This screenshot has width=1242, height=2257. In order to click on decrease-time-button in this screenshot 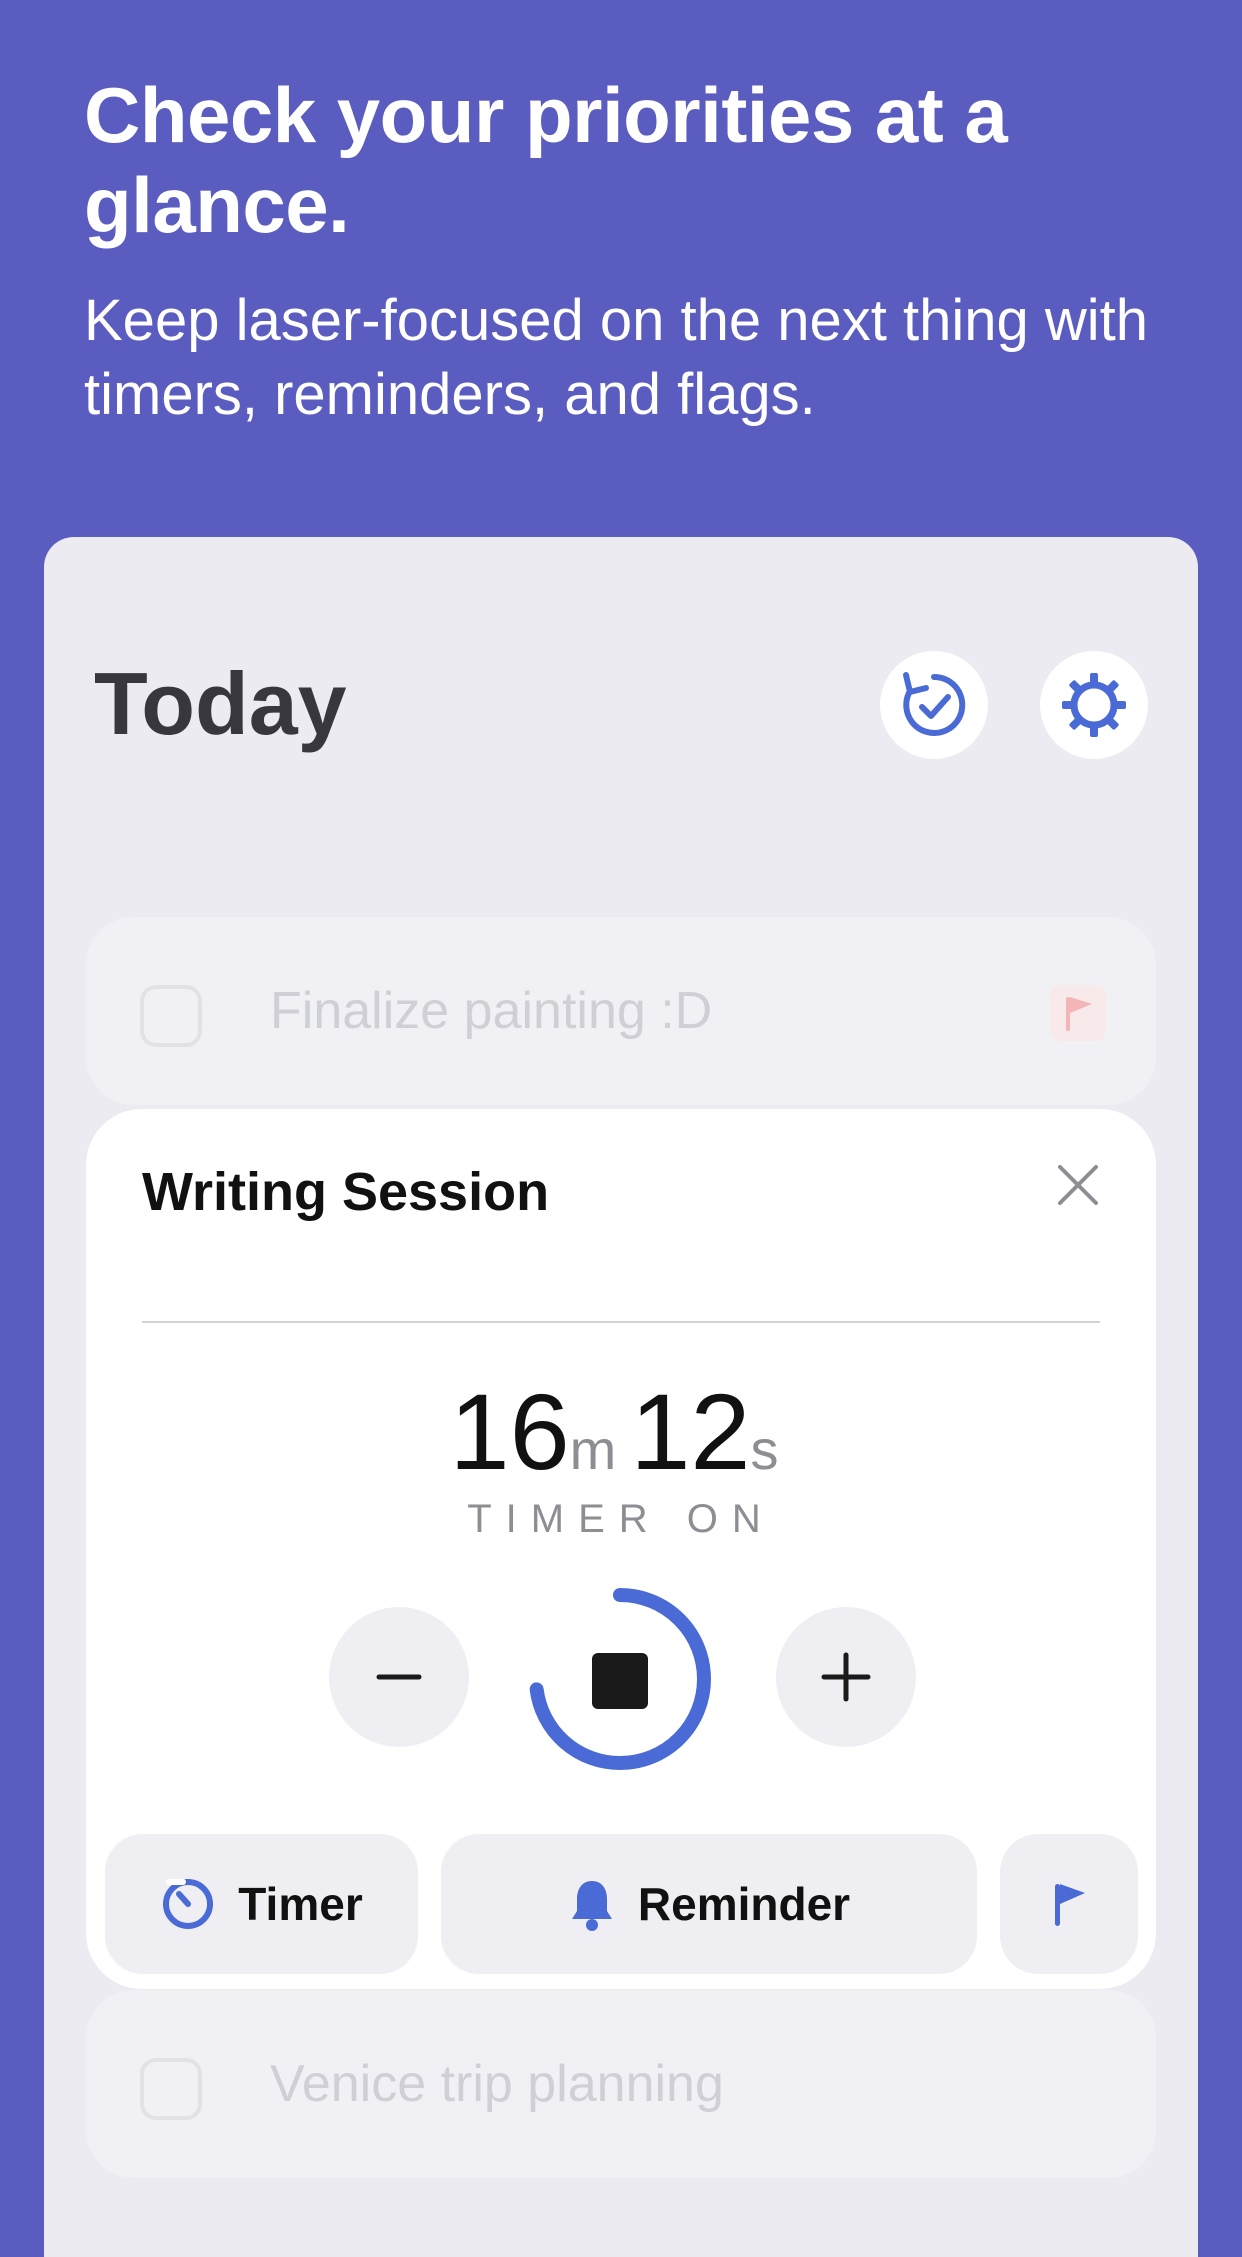, I will do `click(399, 1677)`.